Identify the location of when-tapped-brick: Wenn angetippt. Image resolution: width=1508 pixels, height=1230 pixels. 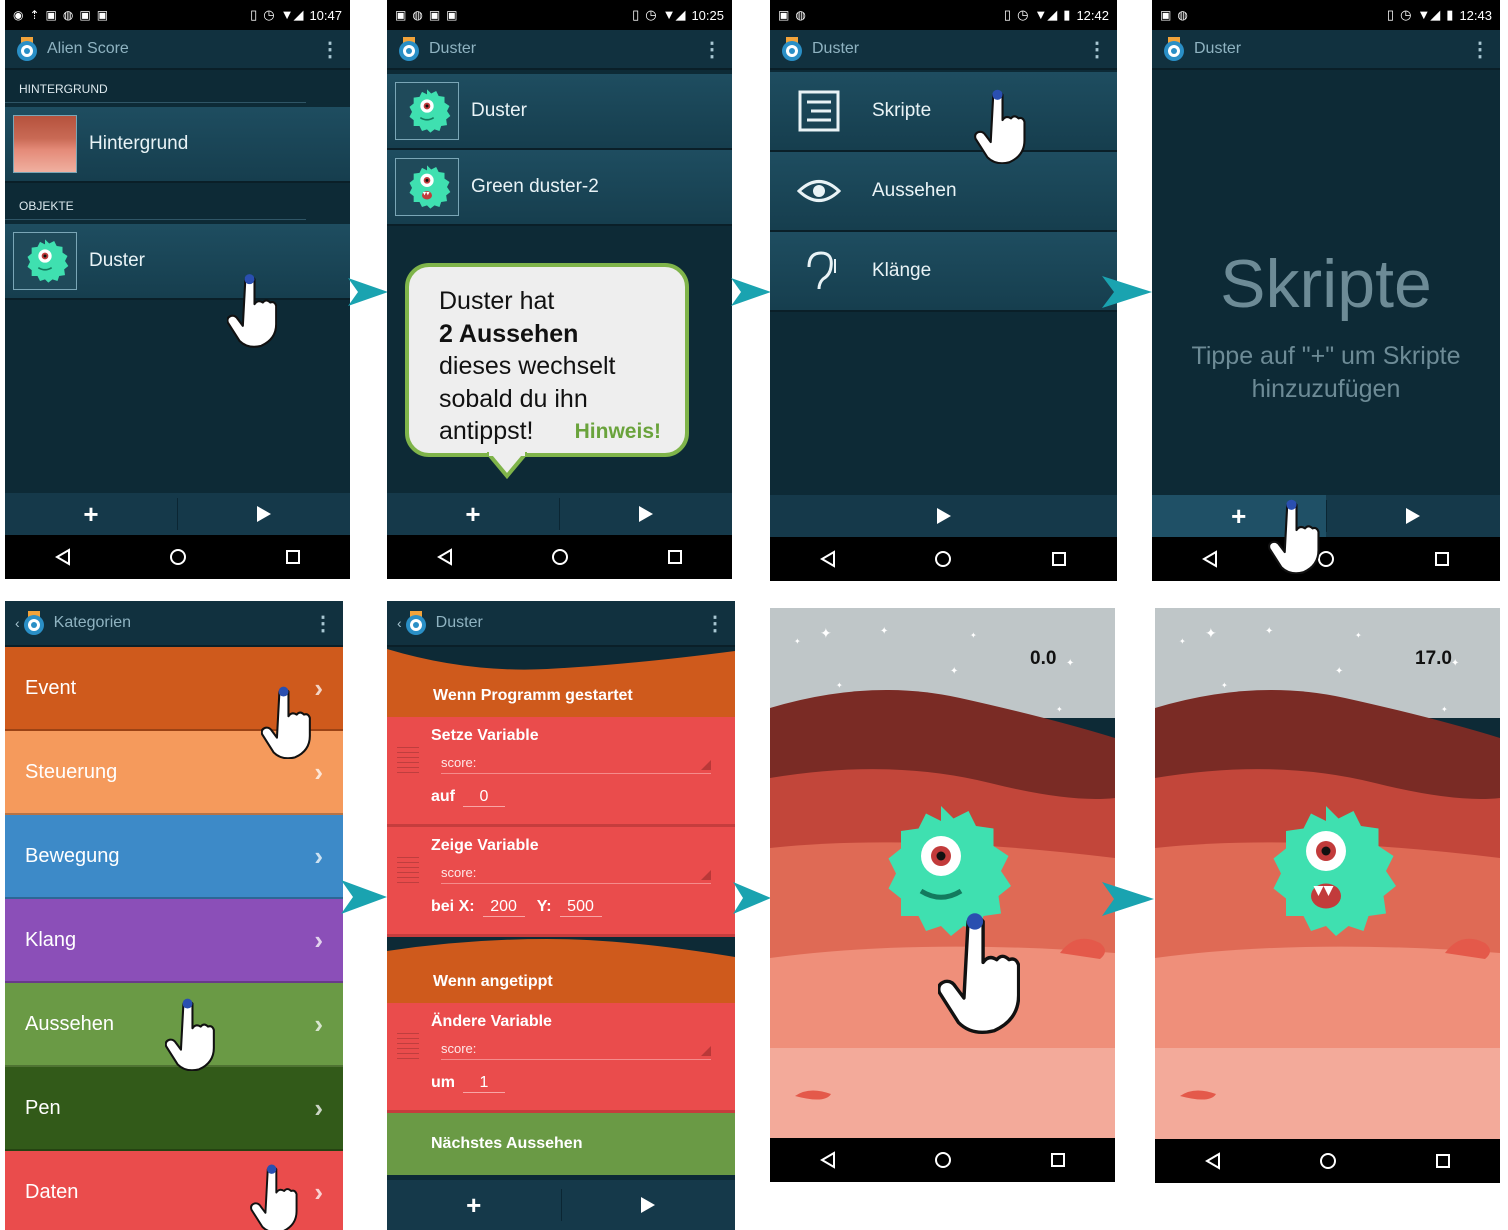
(561, 970).